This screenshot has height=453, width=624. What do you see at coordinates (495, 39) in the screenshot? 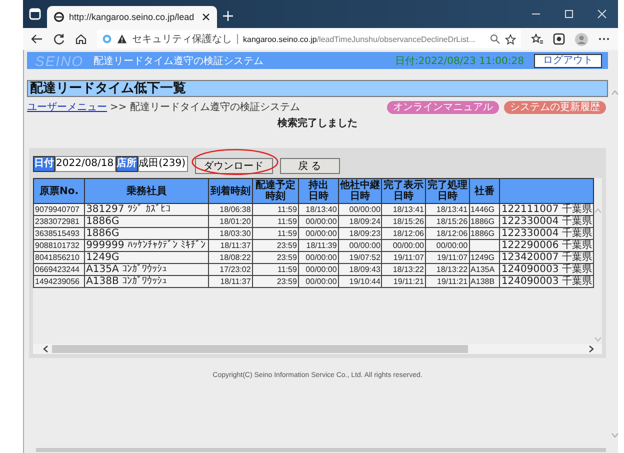
I see `zoom-icon` at bounding box center [495, 39].